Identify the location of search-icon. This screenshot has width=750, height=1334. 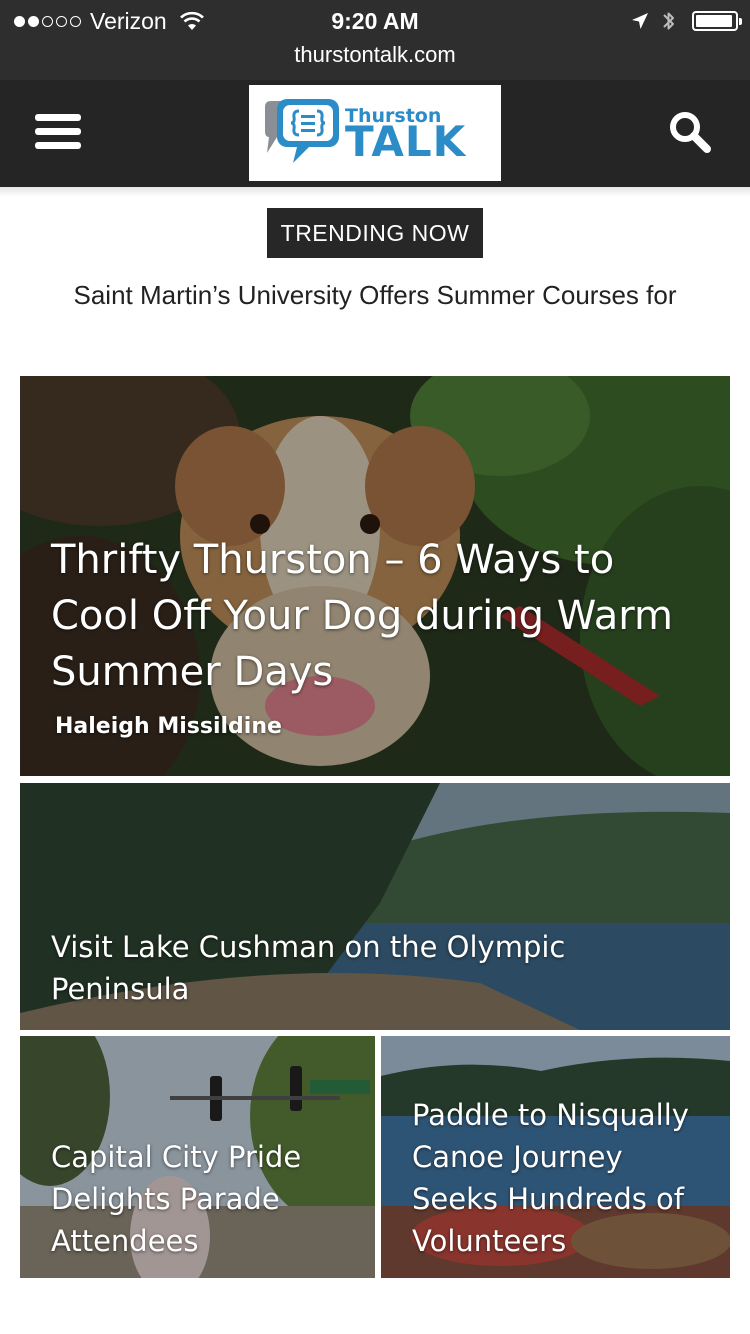
(690, 132).